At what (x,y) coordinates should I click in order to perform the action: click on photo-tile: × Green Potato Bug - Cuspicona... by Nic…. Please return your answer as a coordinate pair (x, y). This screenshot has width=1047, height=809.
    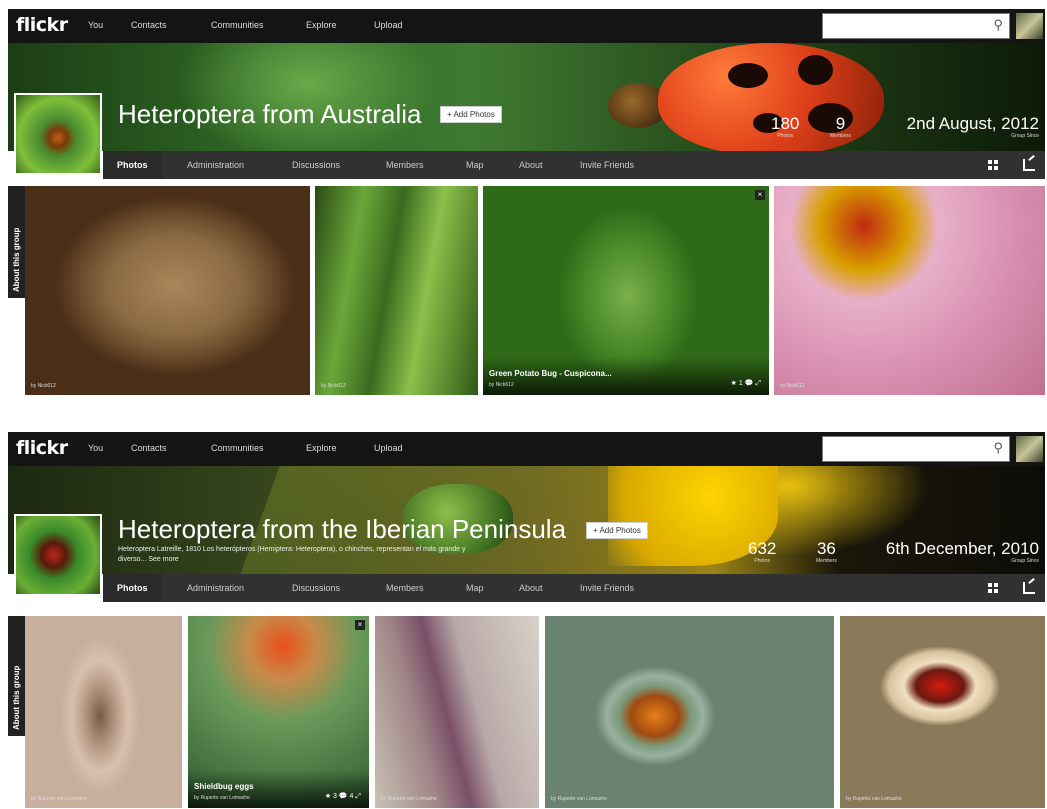
    Looking at the image, I should click on (626, 290).